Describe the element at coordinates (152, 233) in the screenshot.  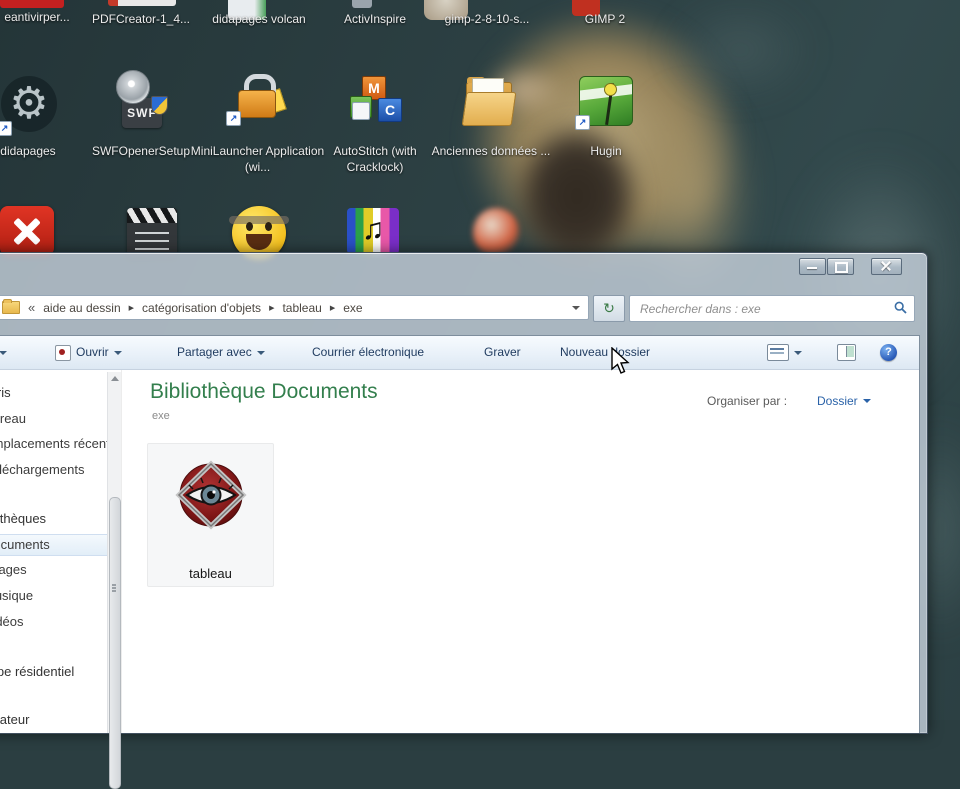
I see `clapperboard-icon` at that location.